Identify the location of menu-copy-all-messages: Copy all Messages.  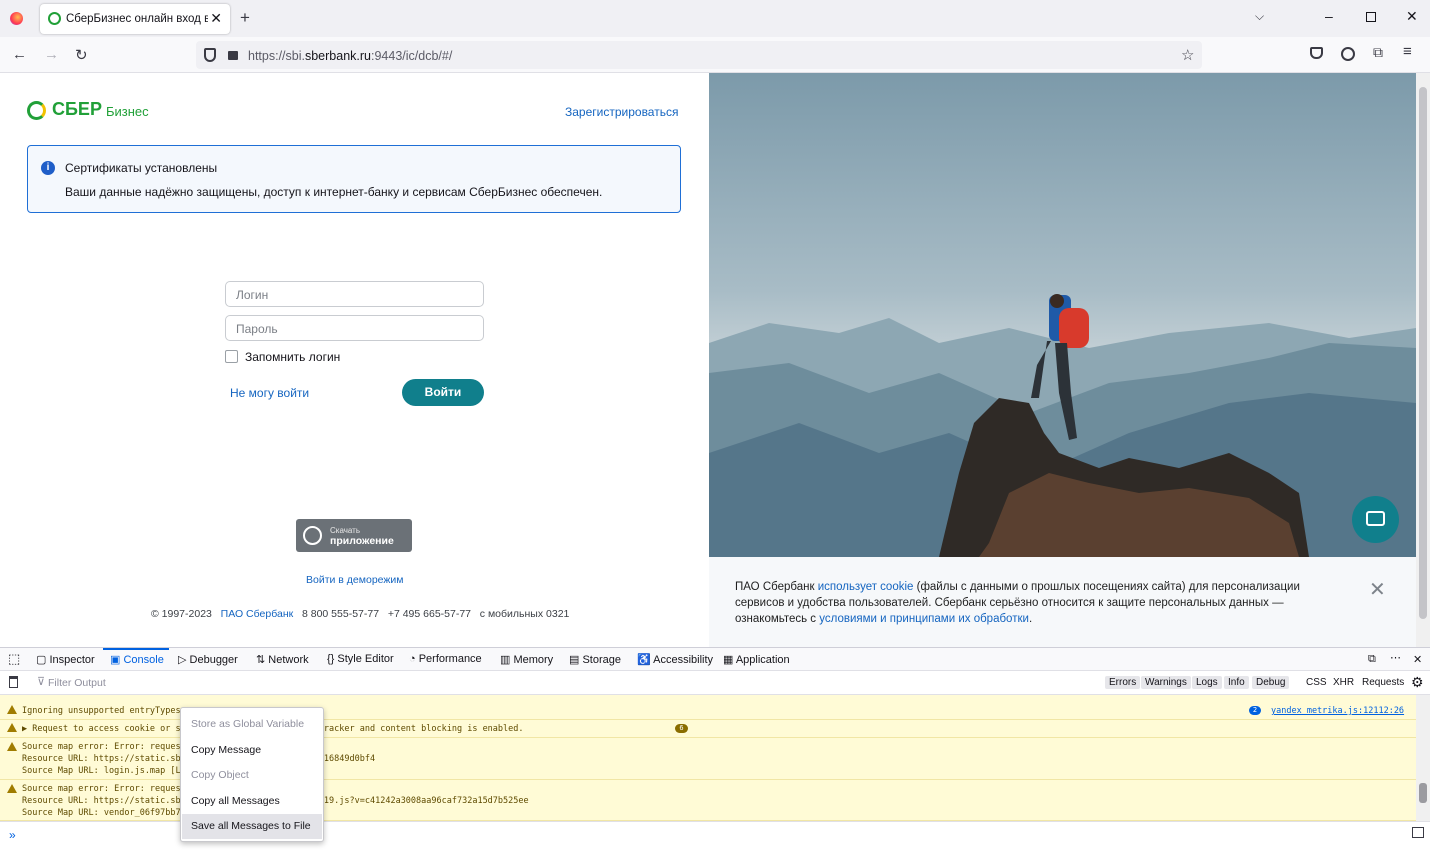
(252, 801).